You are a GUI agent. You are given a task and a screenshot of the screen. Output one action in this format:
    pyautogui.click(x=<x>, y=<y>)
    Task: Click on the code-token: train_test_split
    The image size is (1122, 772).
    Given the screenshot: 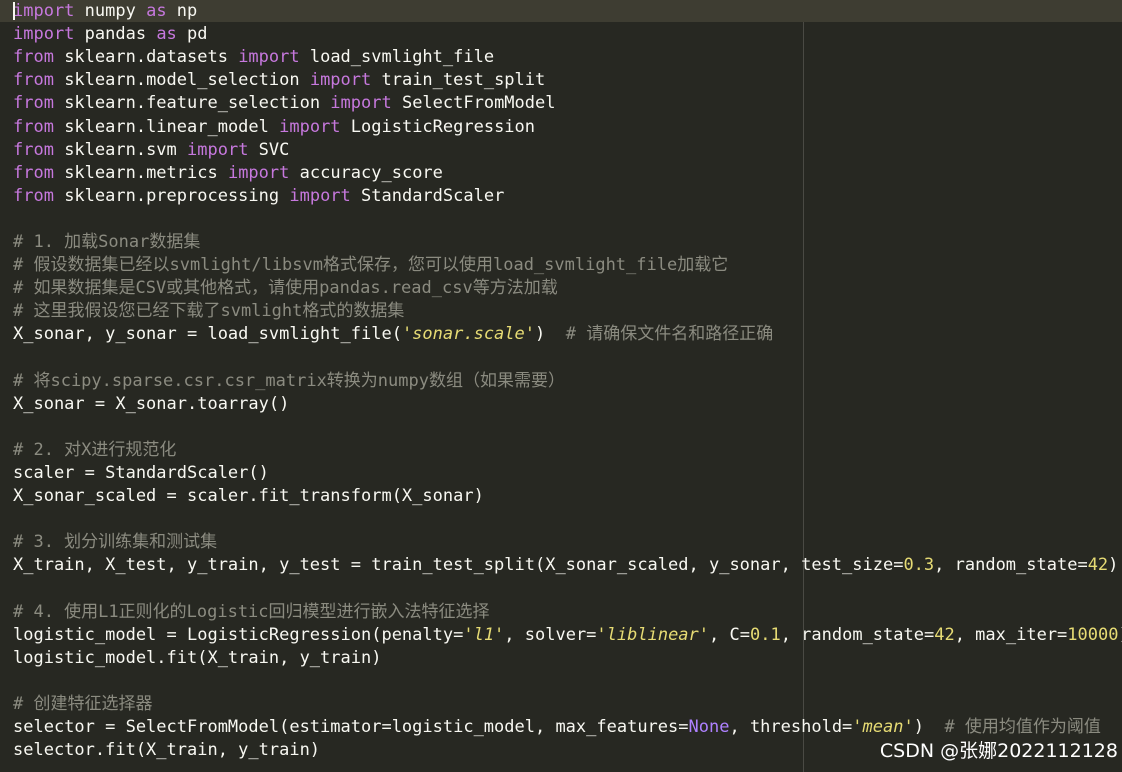 What is the action you would take?
    pyautogui.click(x=458, y=80)
    